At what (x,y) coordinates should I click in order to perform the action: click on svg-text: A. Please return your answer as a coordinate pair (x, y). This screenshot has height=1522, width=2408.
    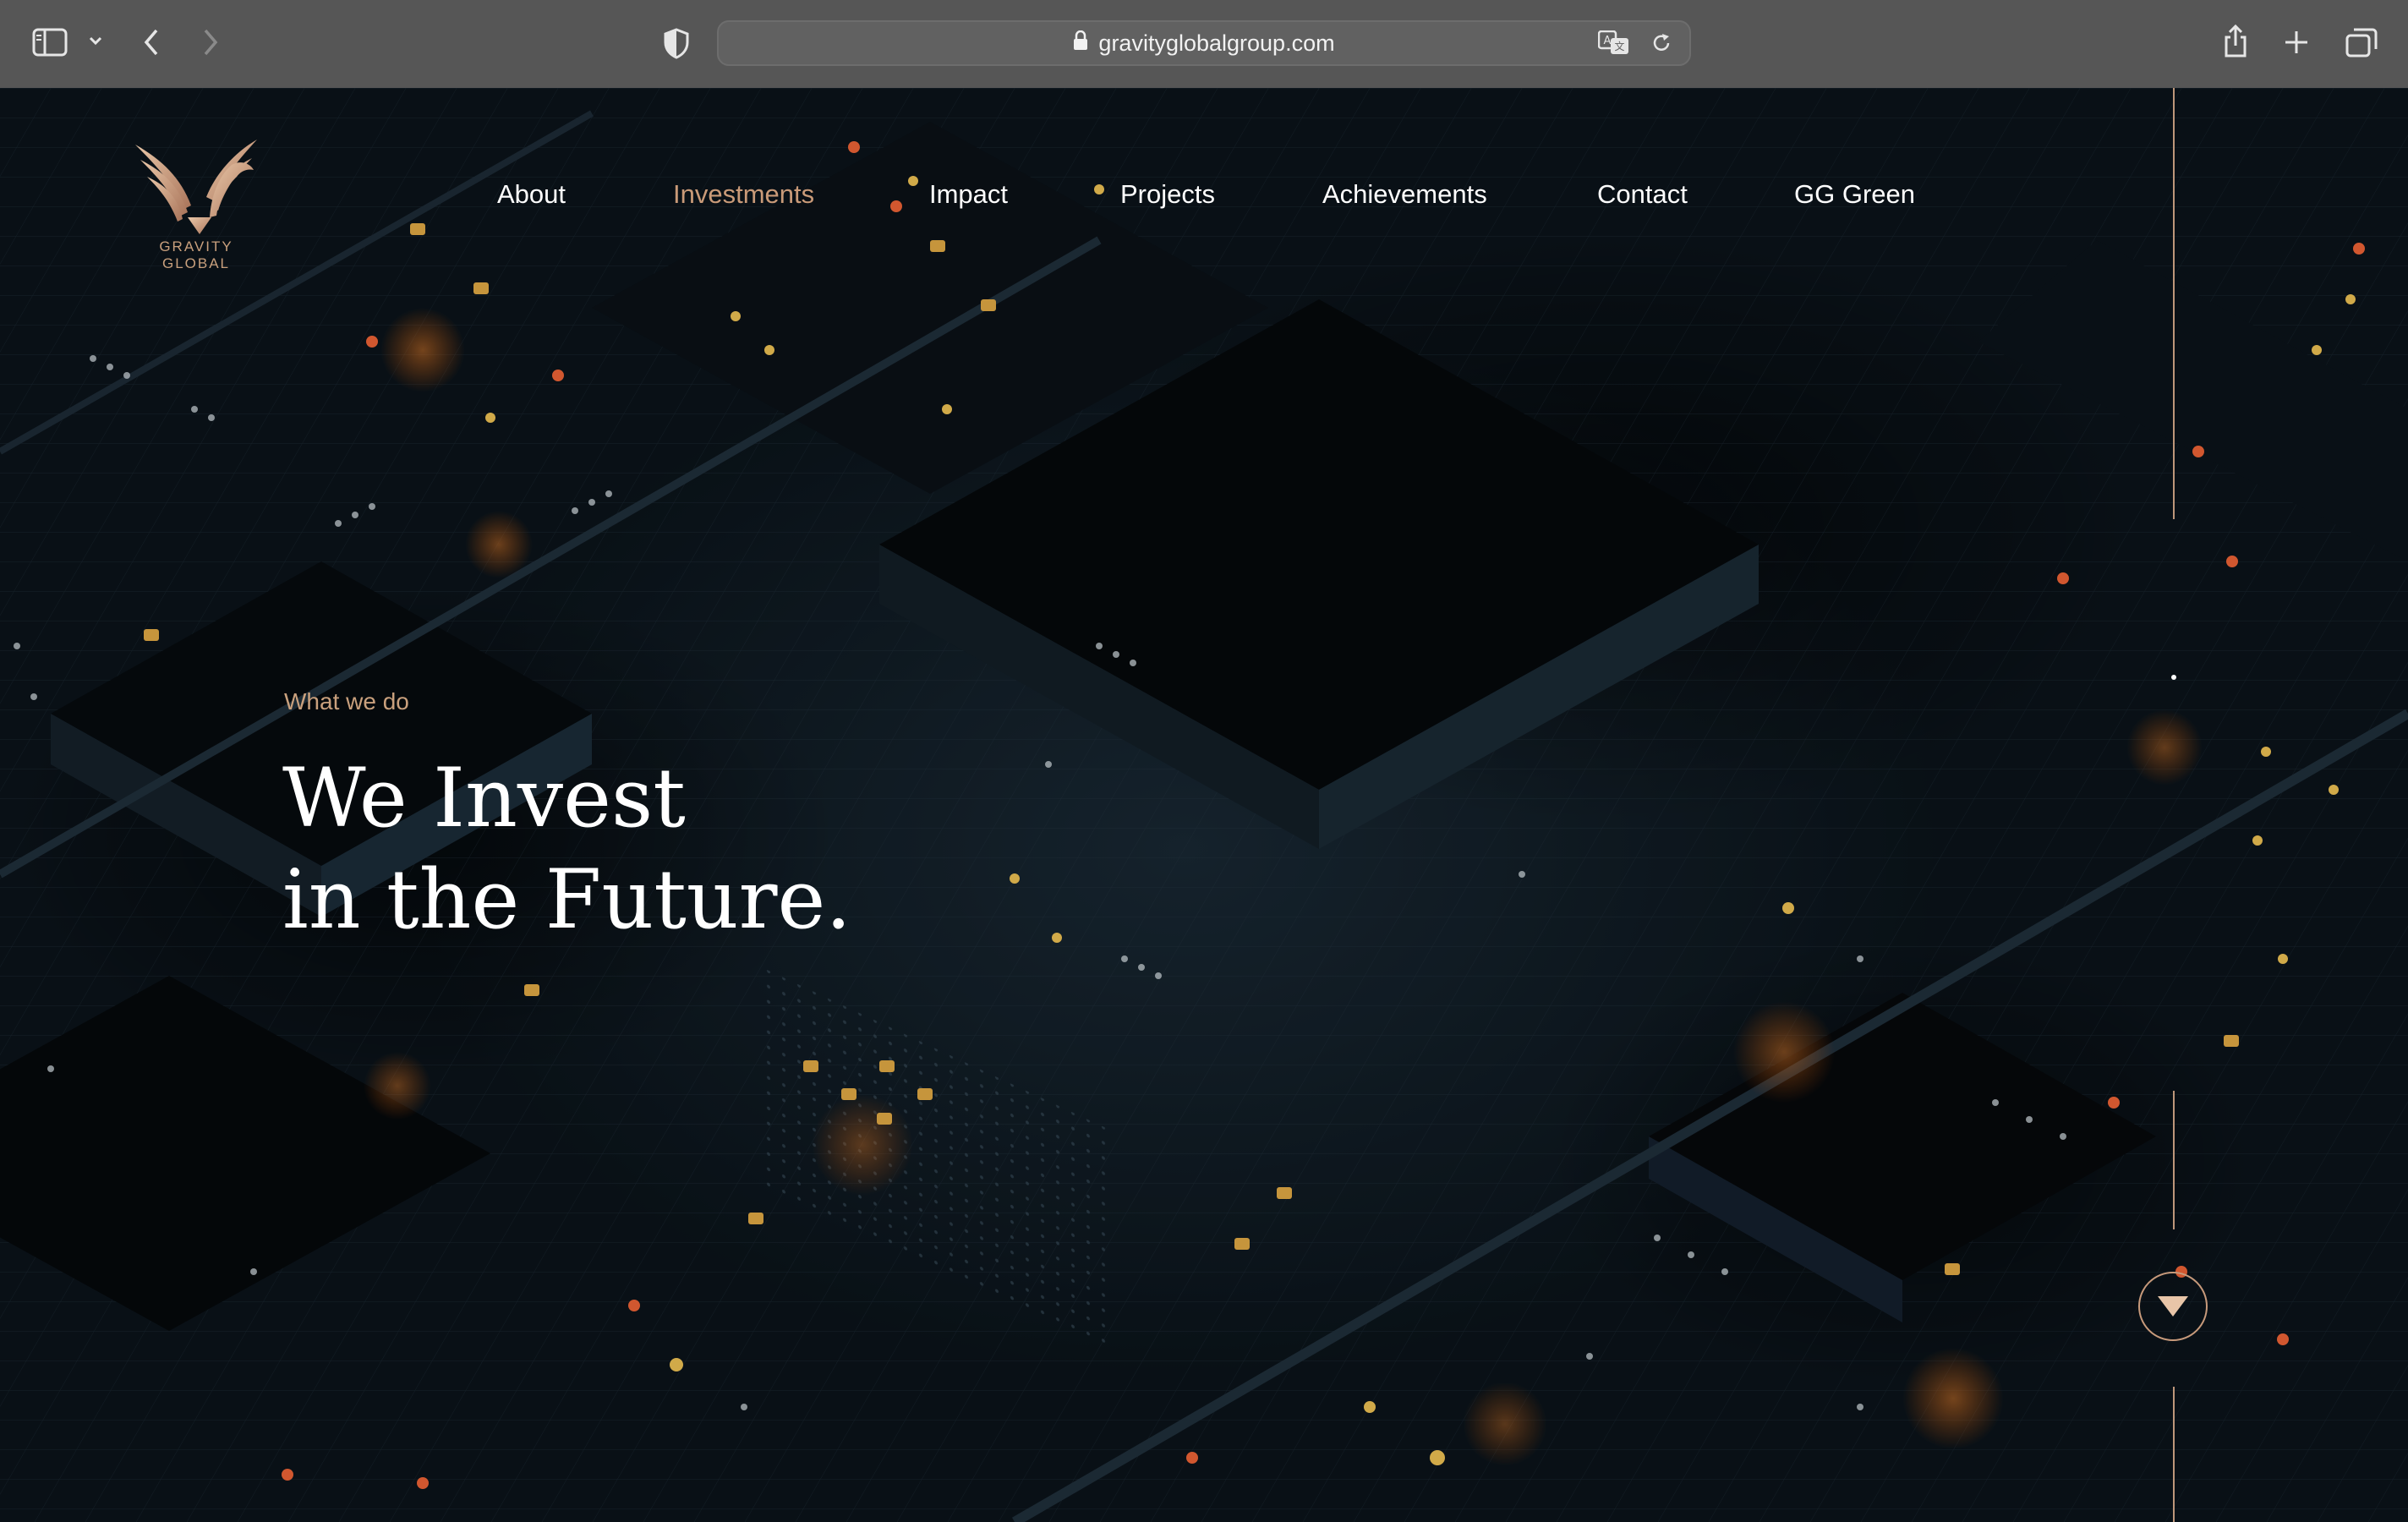
    Looking at the image, I should click on (1608, 41).